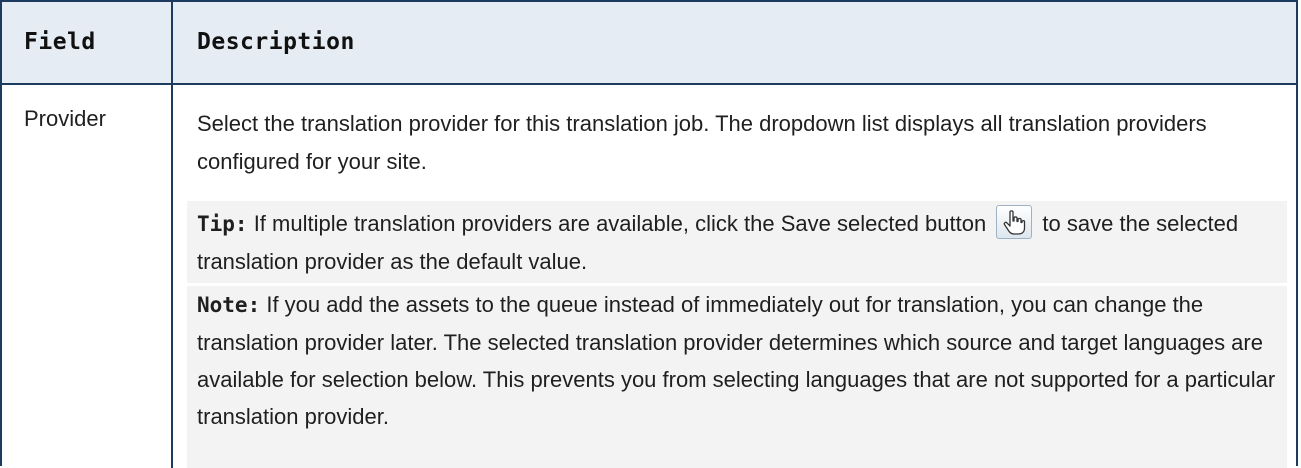  What do you see at coordinates (65, 118) in the screenshot?
I see `field-name-provider: Provider` at bounding box center [65, 118].